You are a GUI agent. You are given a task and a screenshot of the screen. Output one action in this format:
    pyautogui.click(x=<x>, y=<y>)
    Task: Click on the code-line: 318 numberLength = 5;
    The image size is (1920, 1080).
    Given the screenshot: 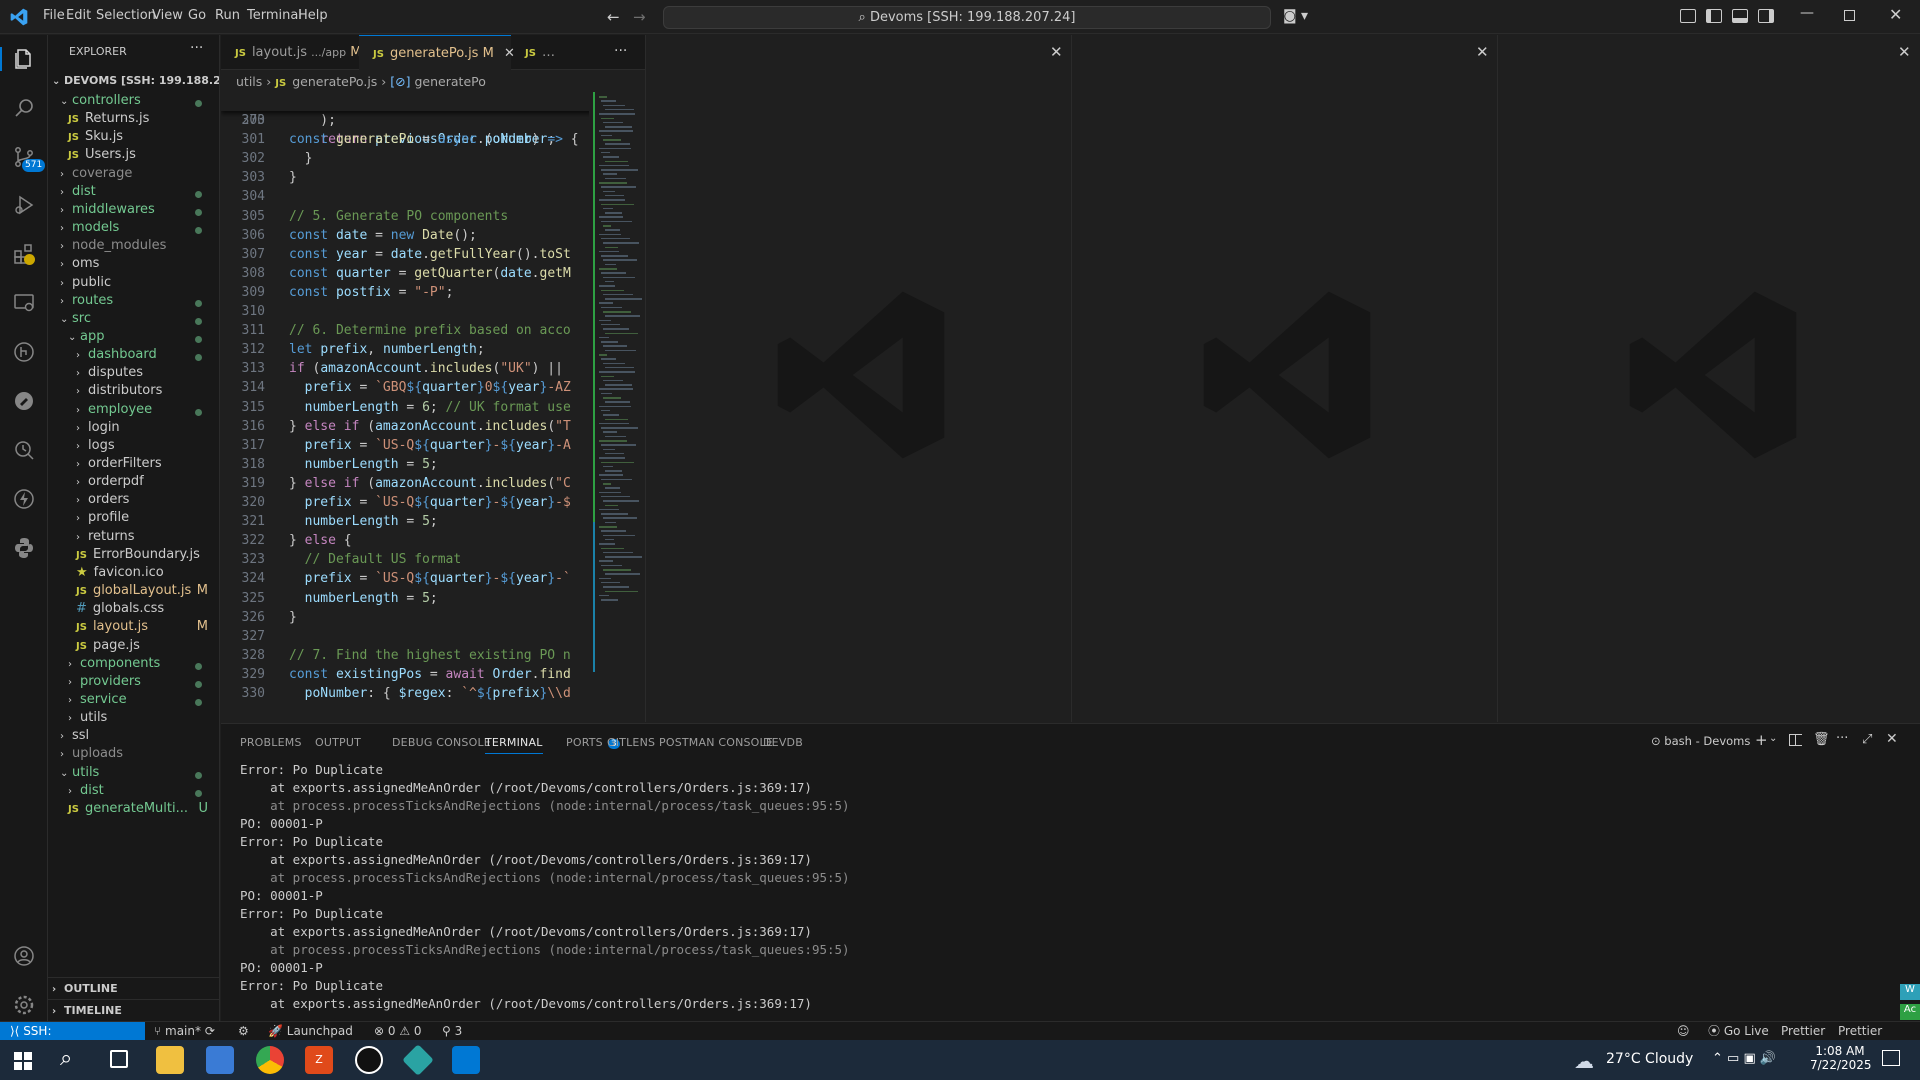 What is the action you would take?
    pyautogui.click(x=433, y=464)
    